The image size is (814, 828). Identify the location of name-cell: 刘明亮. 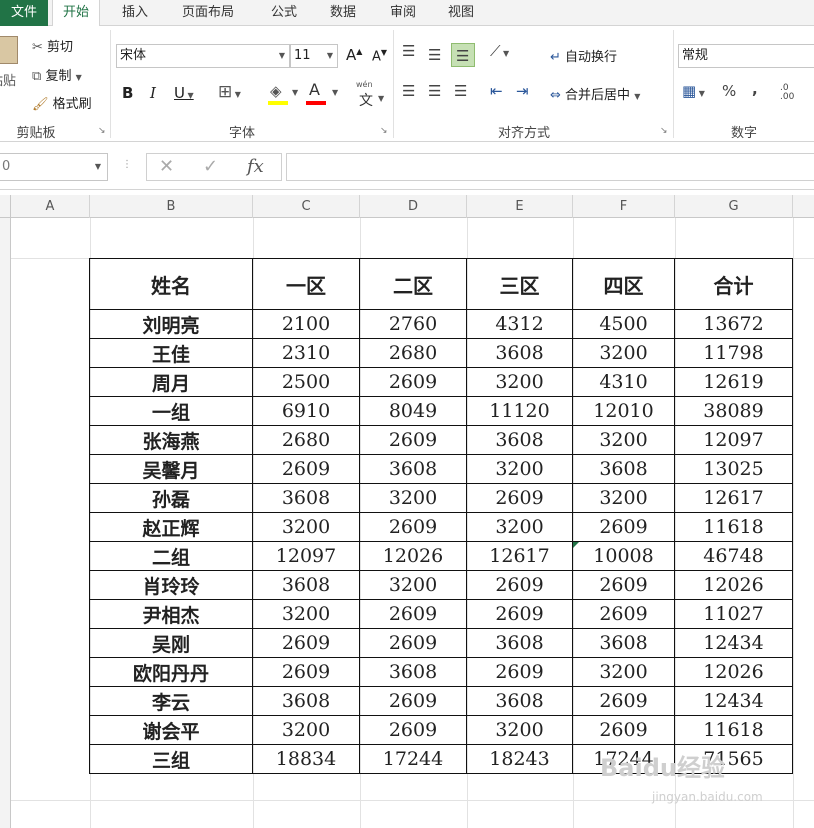
(171, 324).